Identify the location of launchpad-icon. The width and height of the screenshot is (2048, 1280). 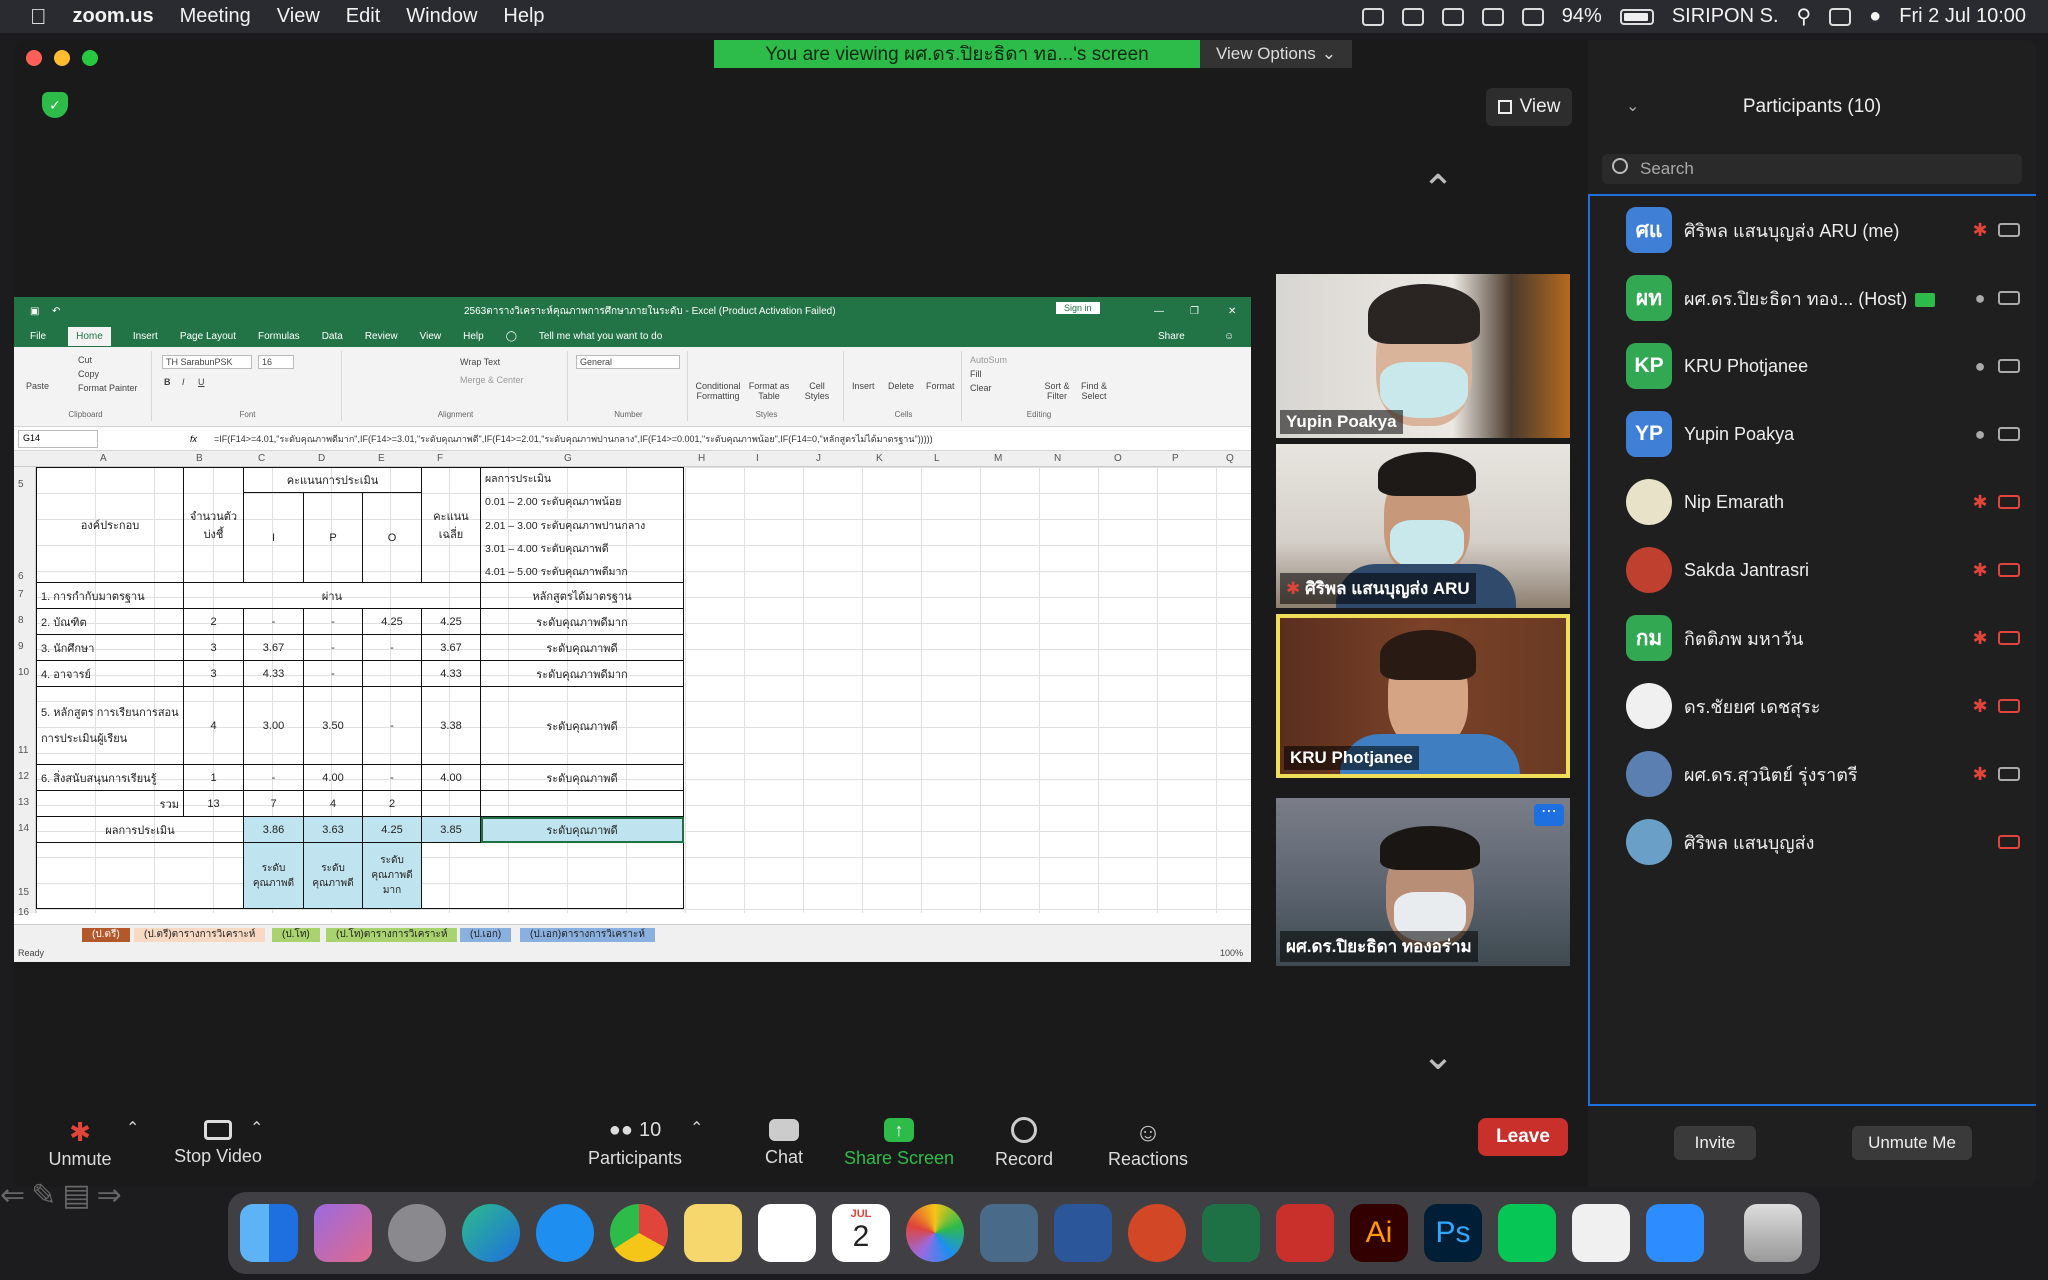
(343, 1233).